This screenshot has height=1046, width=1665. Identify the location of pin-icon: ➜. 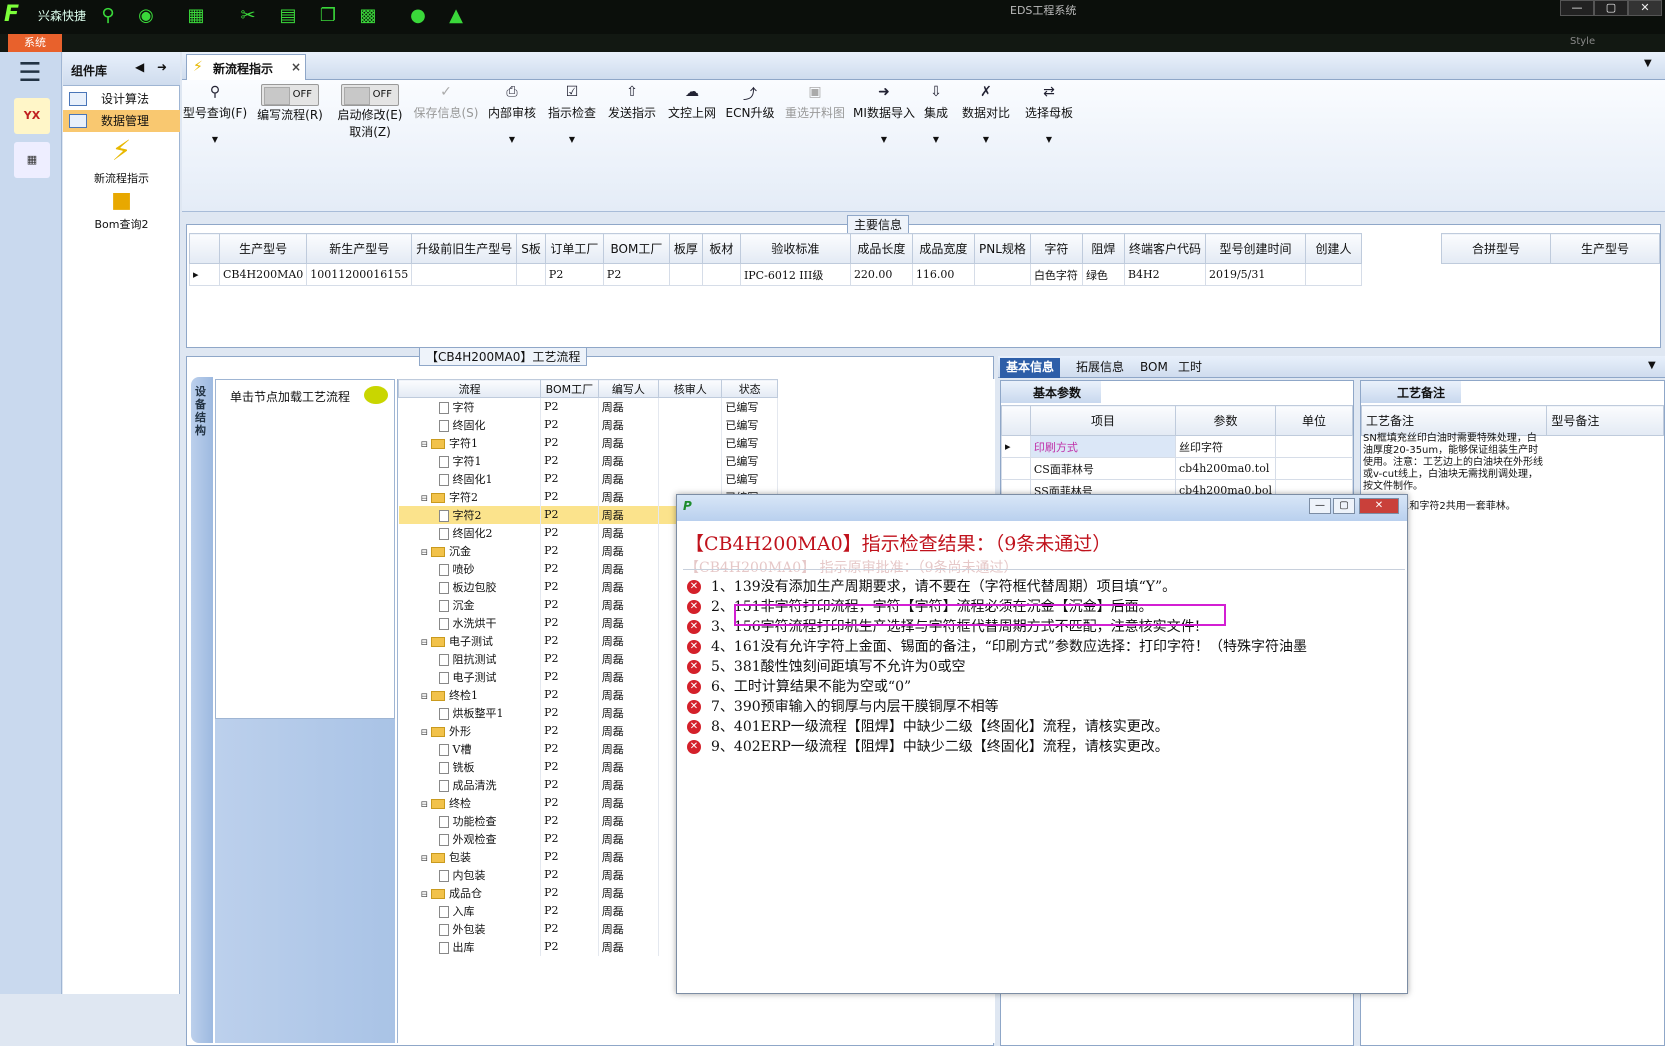
(162, 67).